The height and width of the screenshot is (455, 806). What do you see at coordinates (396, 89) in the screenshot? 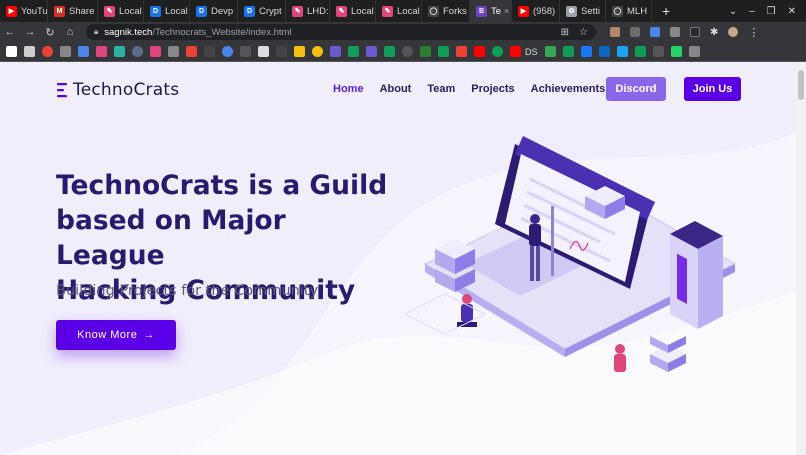
I see `nav-about: About` at bounding box center [396, 89].